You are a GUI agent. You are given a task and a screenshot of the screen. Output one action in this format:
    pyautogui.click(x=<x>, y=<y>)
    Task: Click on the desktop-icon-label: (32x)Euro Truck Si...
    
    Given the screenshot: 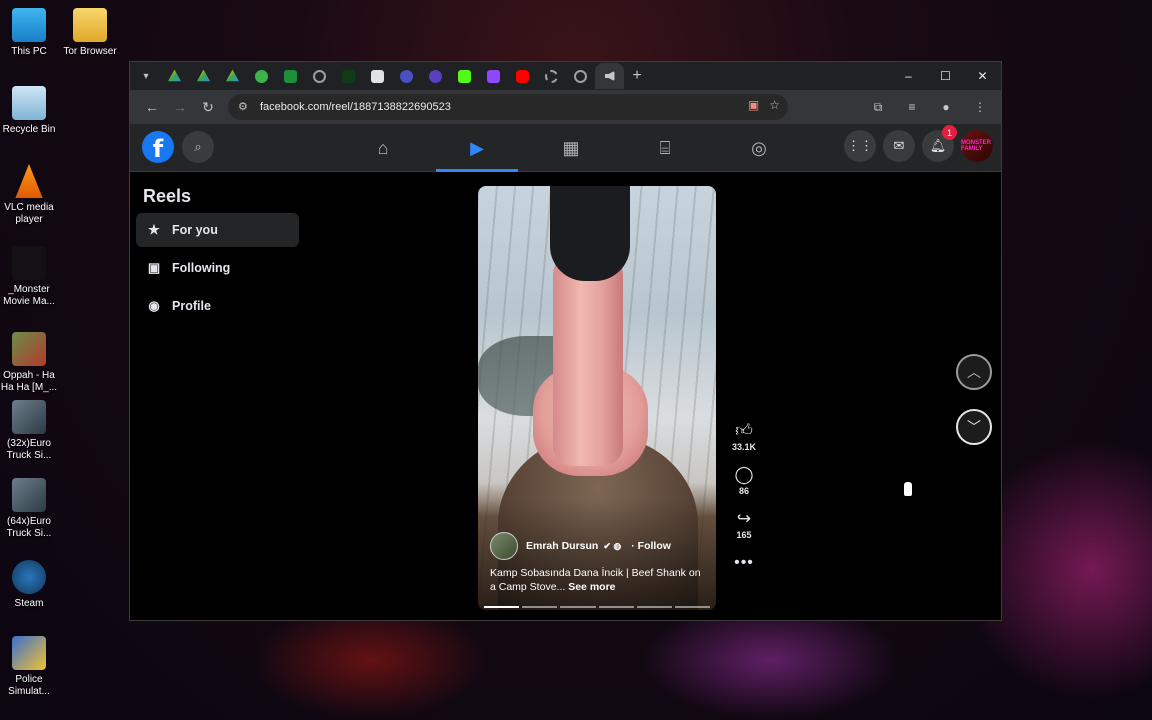 What is the action you would take?
    pyautogui.click(x=29, y=449)
    